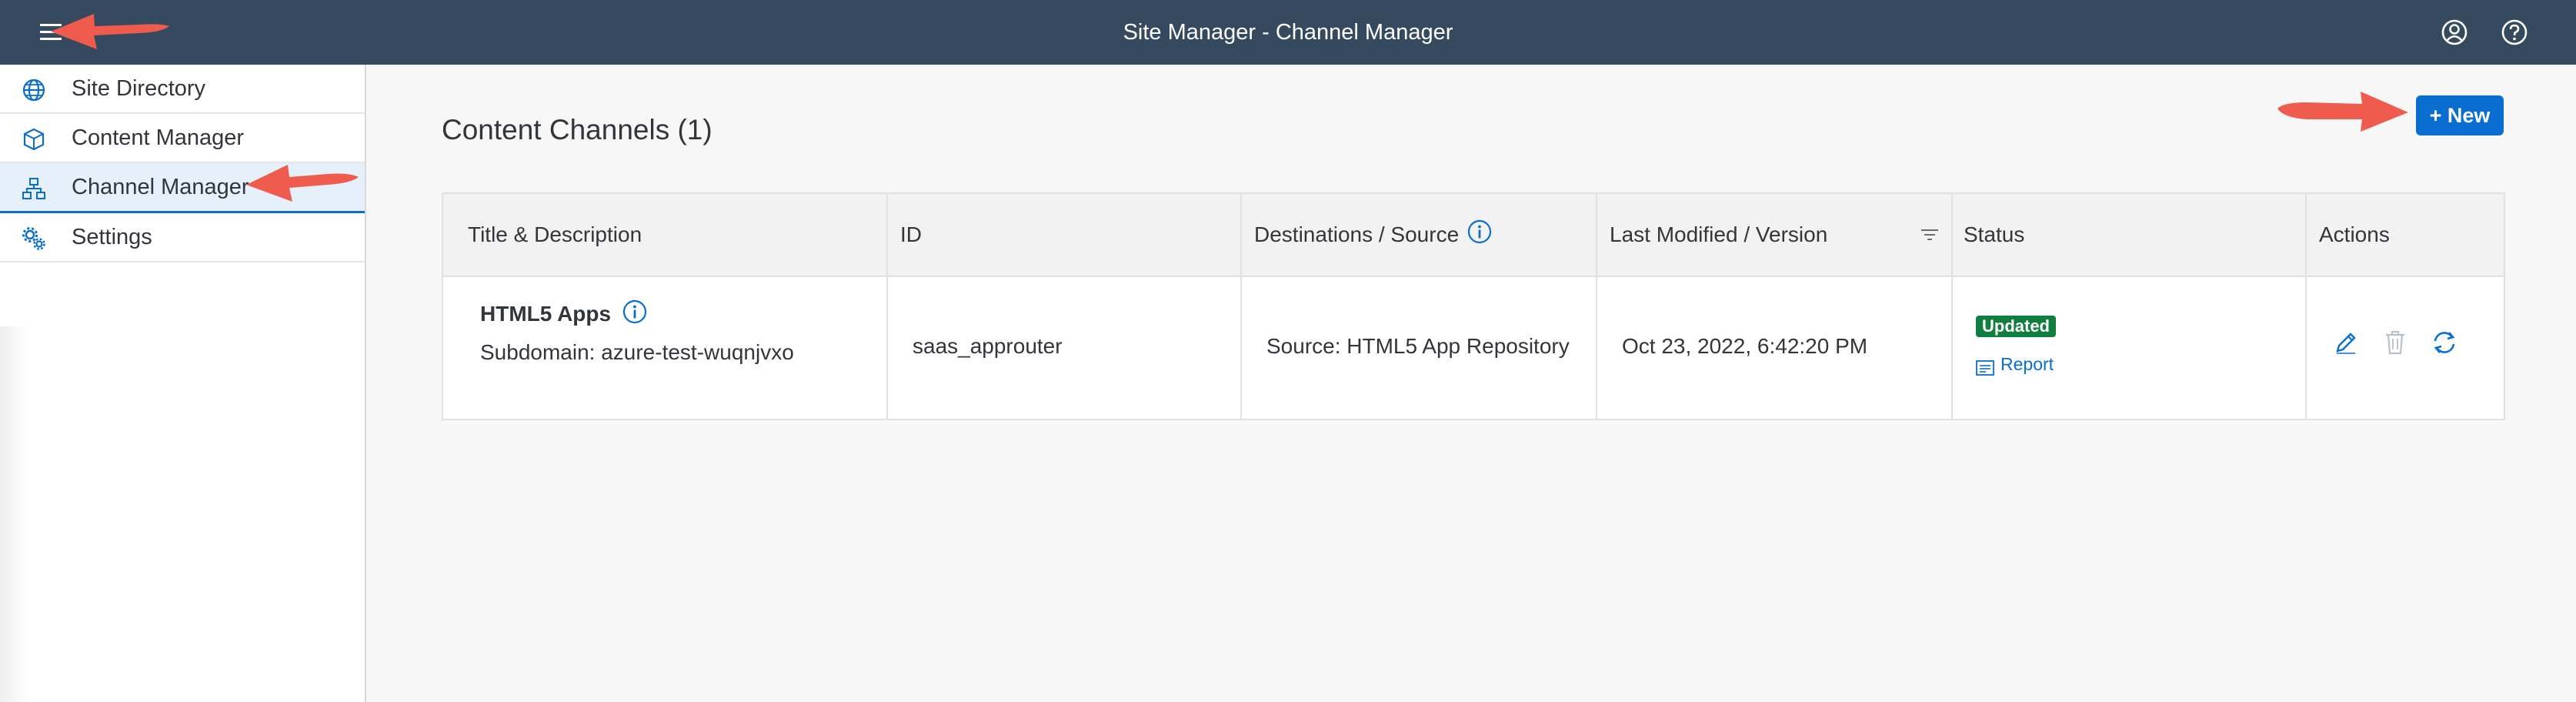  Describe the element at coordinates (2346, 342) in the screenshot. I see `edit-icon` at that location.